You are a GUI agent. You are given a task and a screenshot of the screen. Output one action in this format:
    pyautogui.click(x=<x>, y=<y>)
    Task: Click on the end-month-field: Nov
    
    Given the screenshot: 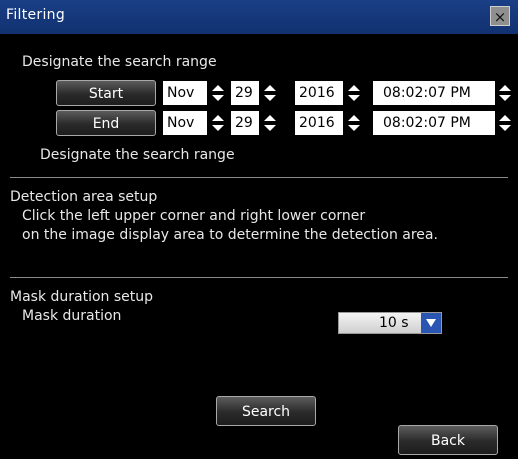 What is the action you would take?
    pyautogui.click(x=185, y=123)
    